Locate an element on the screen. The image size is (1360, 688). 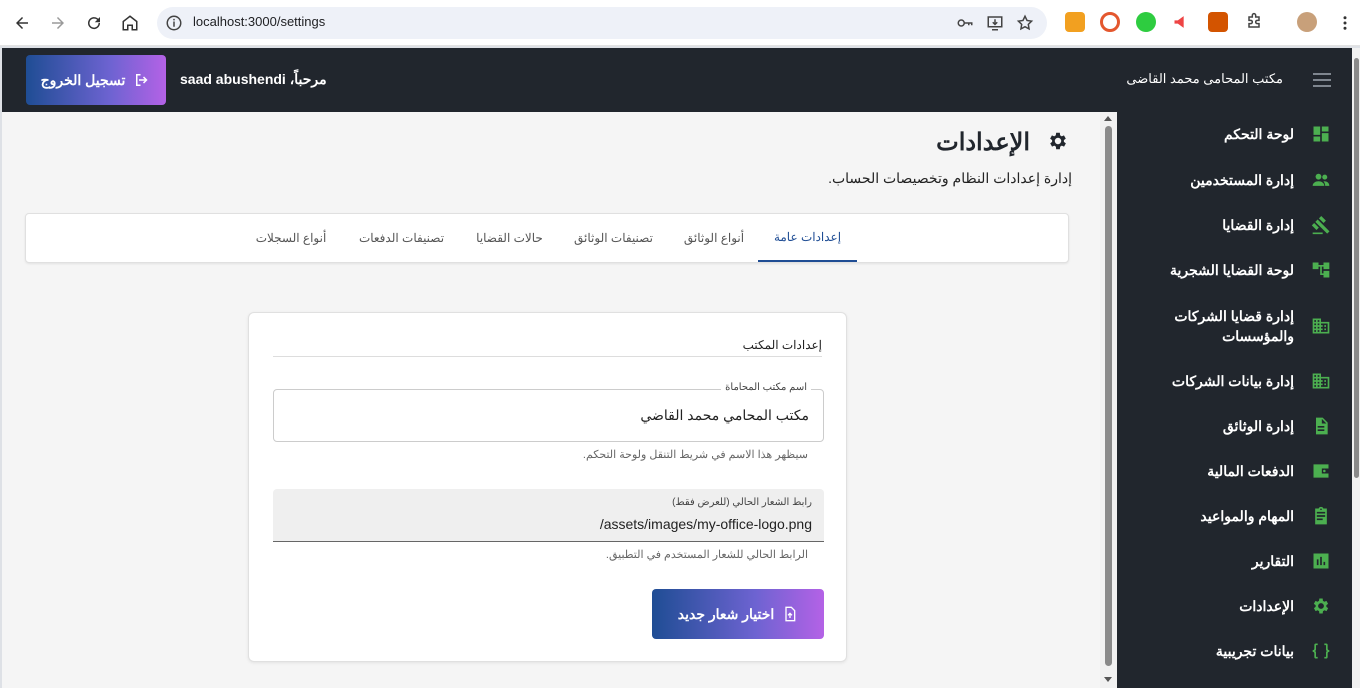
scroll-down-arrow is located at coordinates (1108, 679).